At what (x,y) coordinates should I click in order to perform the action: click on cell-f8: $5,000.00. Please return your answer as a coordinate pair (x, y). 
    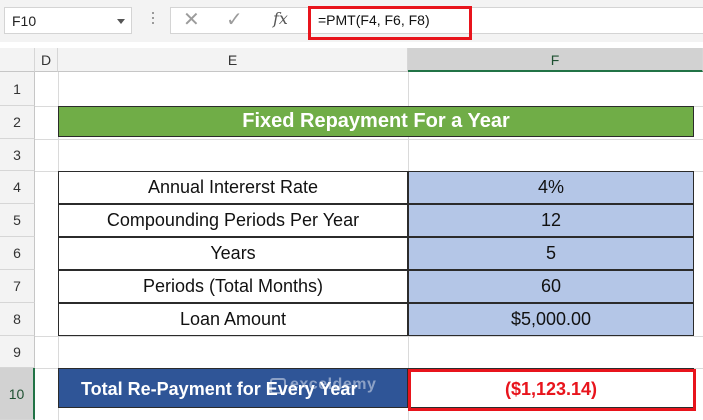
    Looking at the image, I should click on (551, 319).